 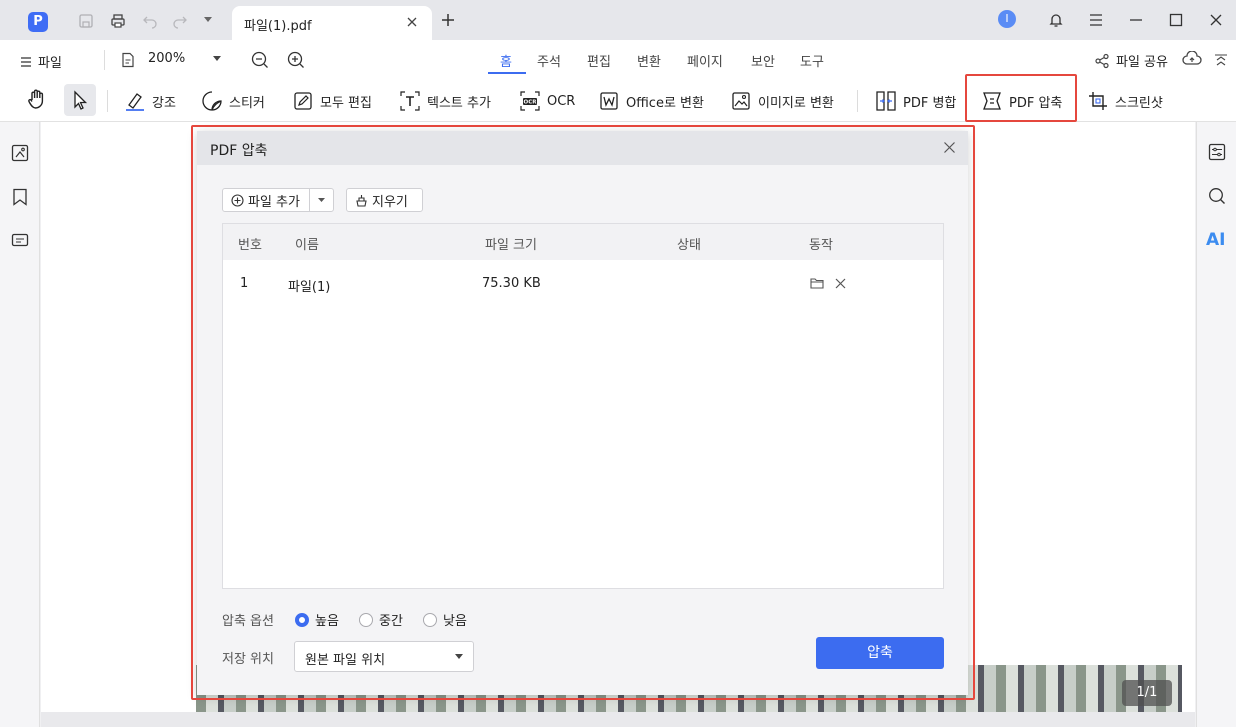 I want to click on document-tab: 파일(1).pdf, so click(x=332, y=23).